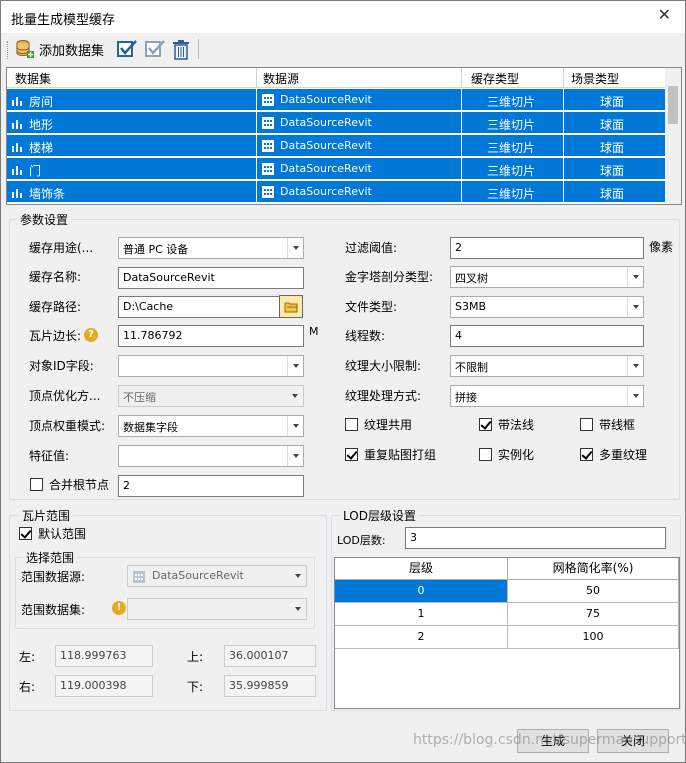 The image size is (686, 763). Describe the element at coordinates (421, 637) in the screenshot. I see `lod-cell-level: 2` at that location.